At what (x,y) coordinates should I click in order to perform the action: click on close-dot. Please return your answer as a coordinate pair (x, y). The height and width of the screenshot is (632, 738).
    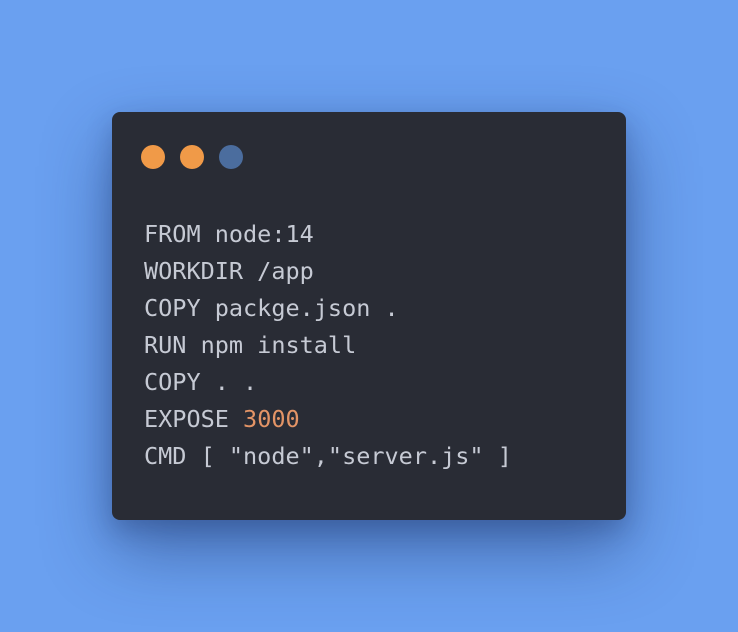
    Looking at the image, I should click on (153, 157).